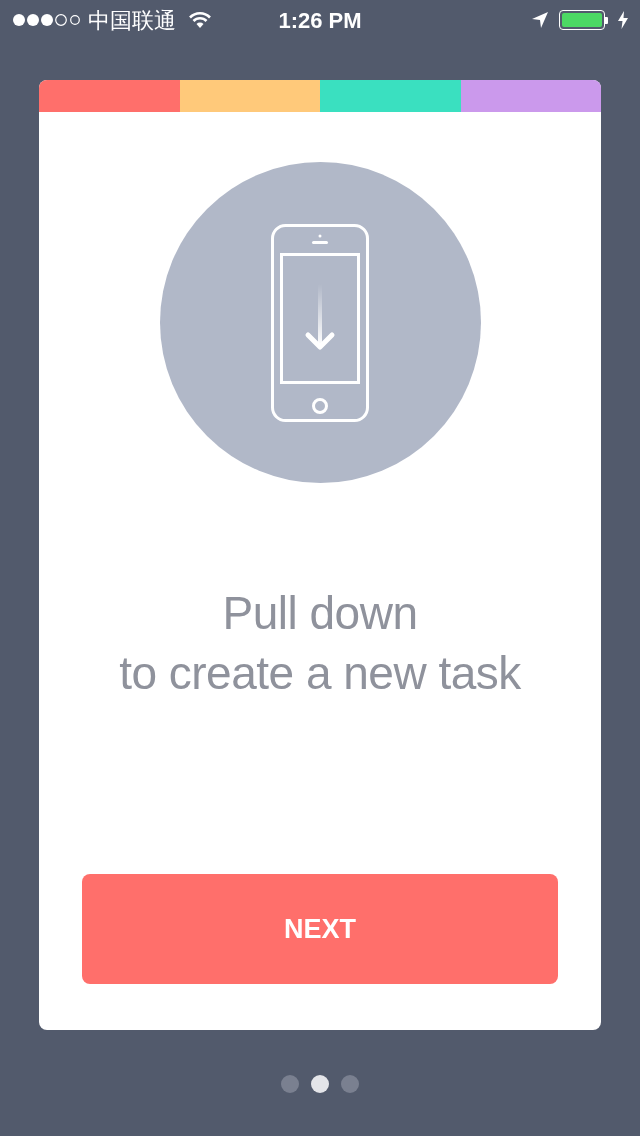 The image size is (640, 1136). What do you see at coordinates (623, 20) in the screenshot?
I see `charging-bolt-icon` at bounding box center [623, 20].